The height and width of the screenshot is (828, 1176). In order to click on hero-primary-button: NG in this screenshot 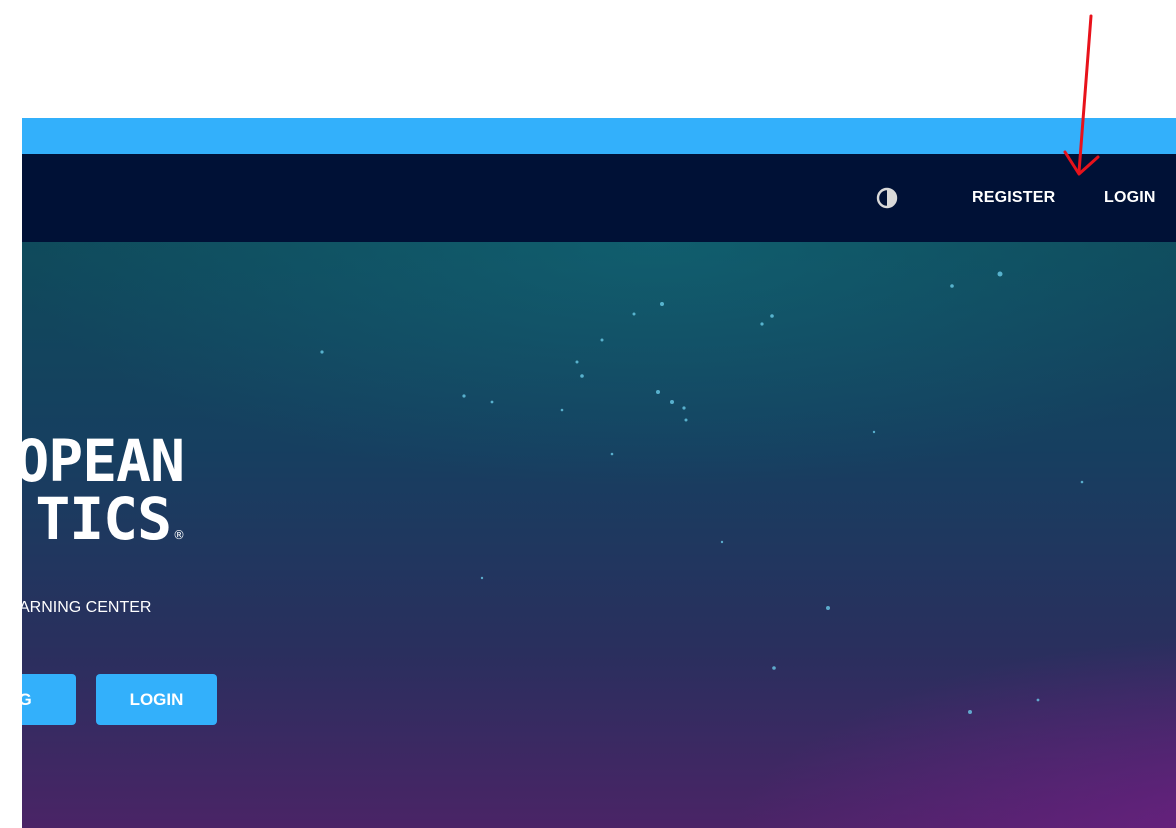, I will do `click(49, 699)`.